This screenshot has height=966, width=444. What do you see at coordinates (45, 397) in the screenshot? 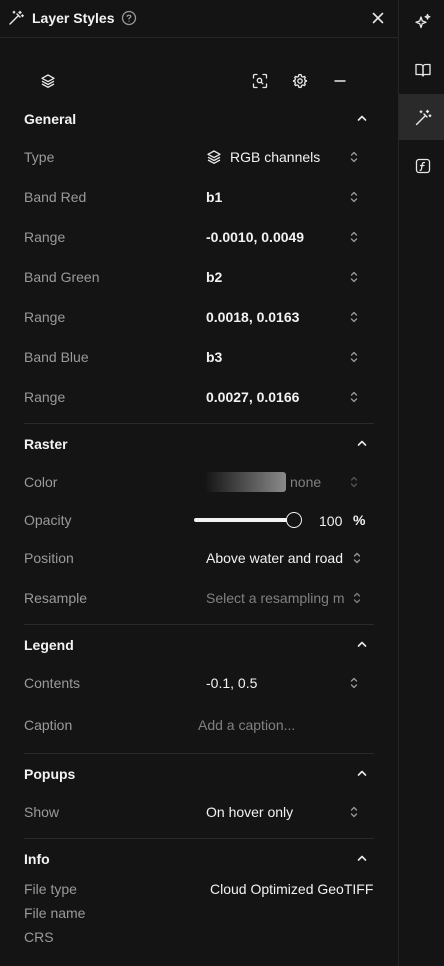
I see `range-blue-label: Range` at bounding box center [45, 397].